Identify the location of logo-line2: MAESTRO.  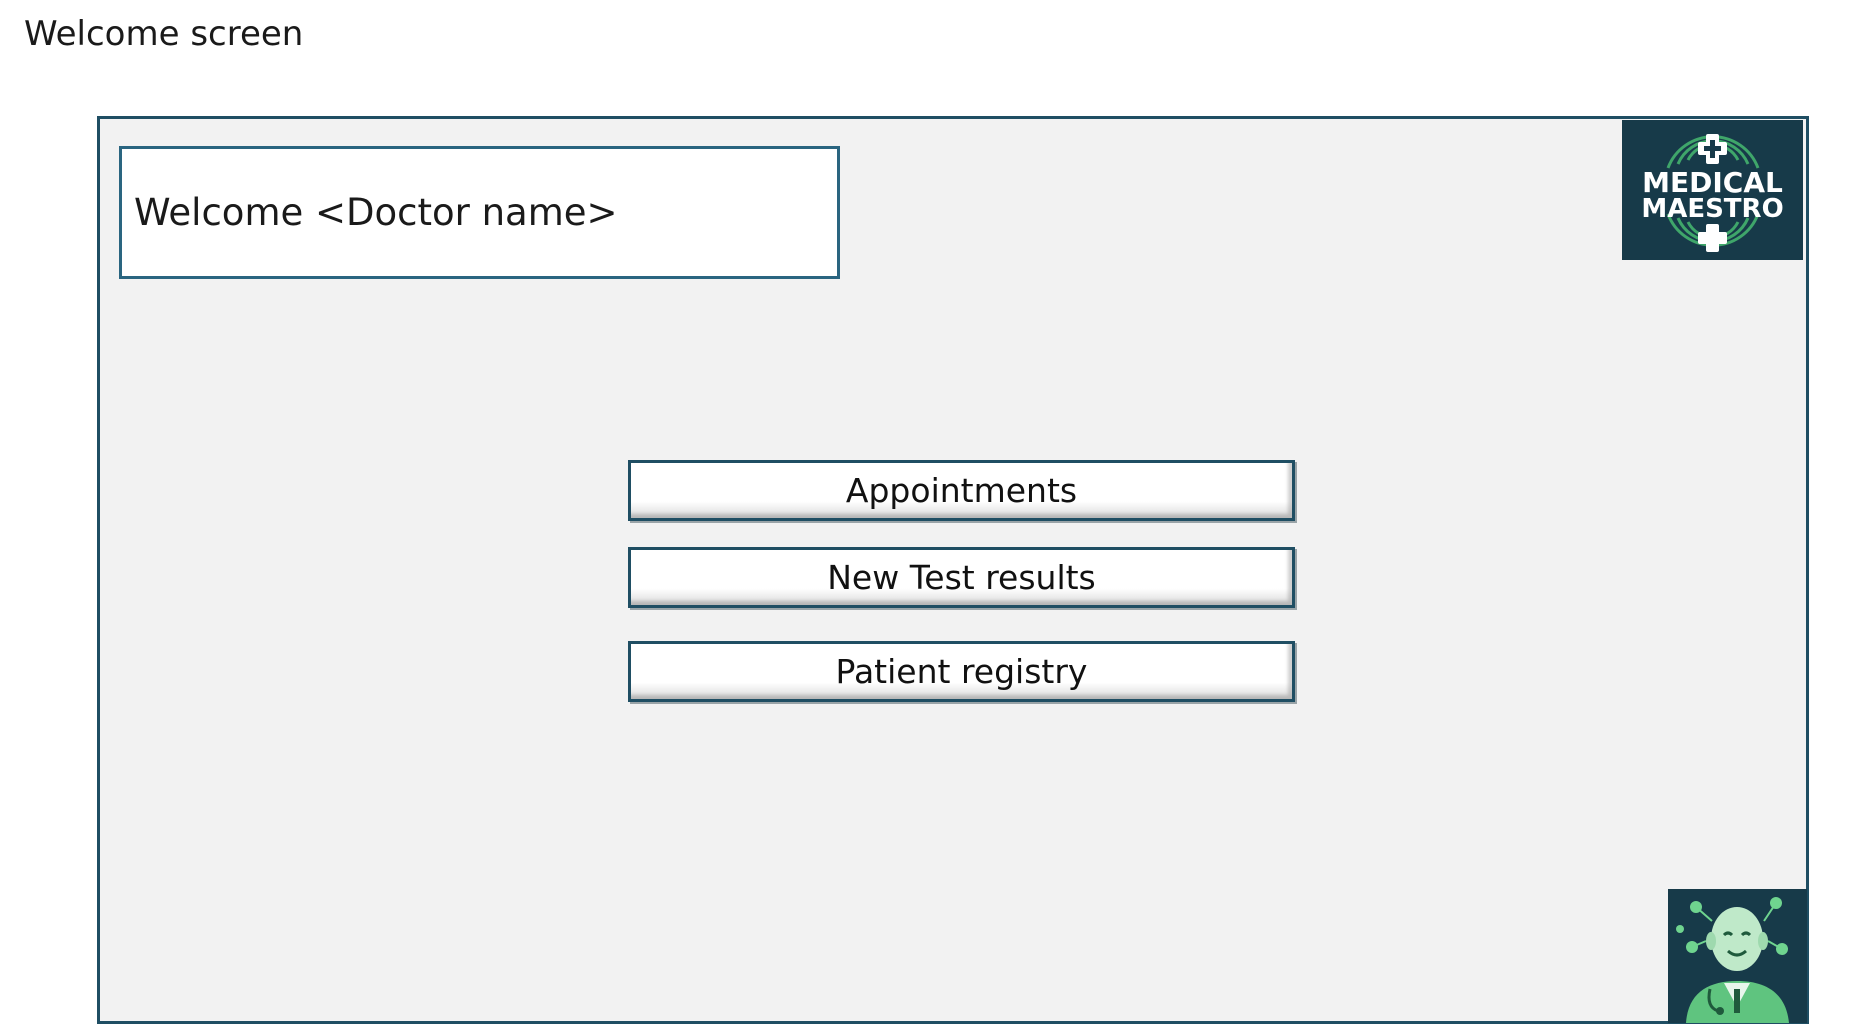
(1712, 209).